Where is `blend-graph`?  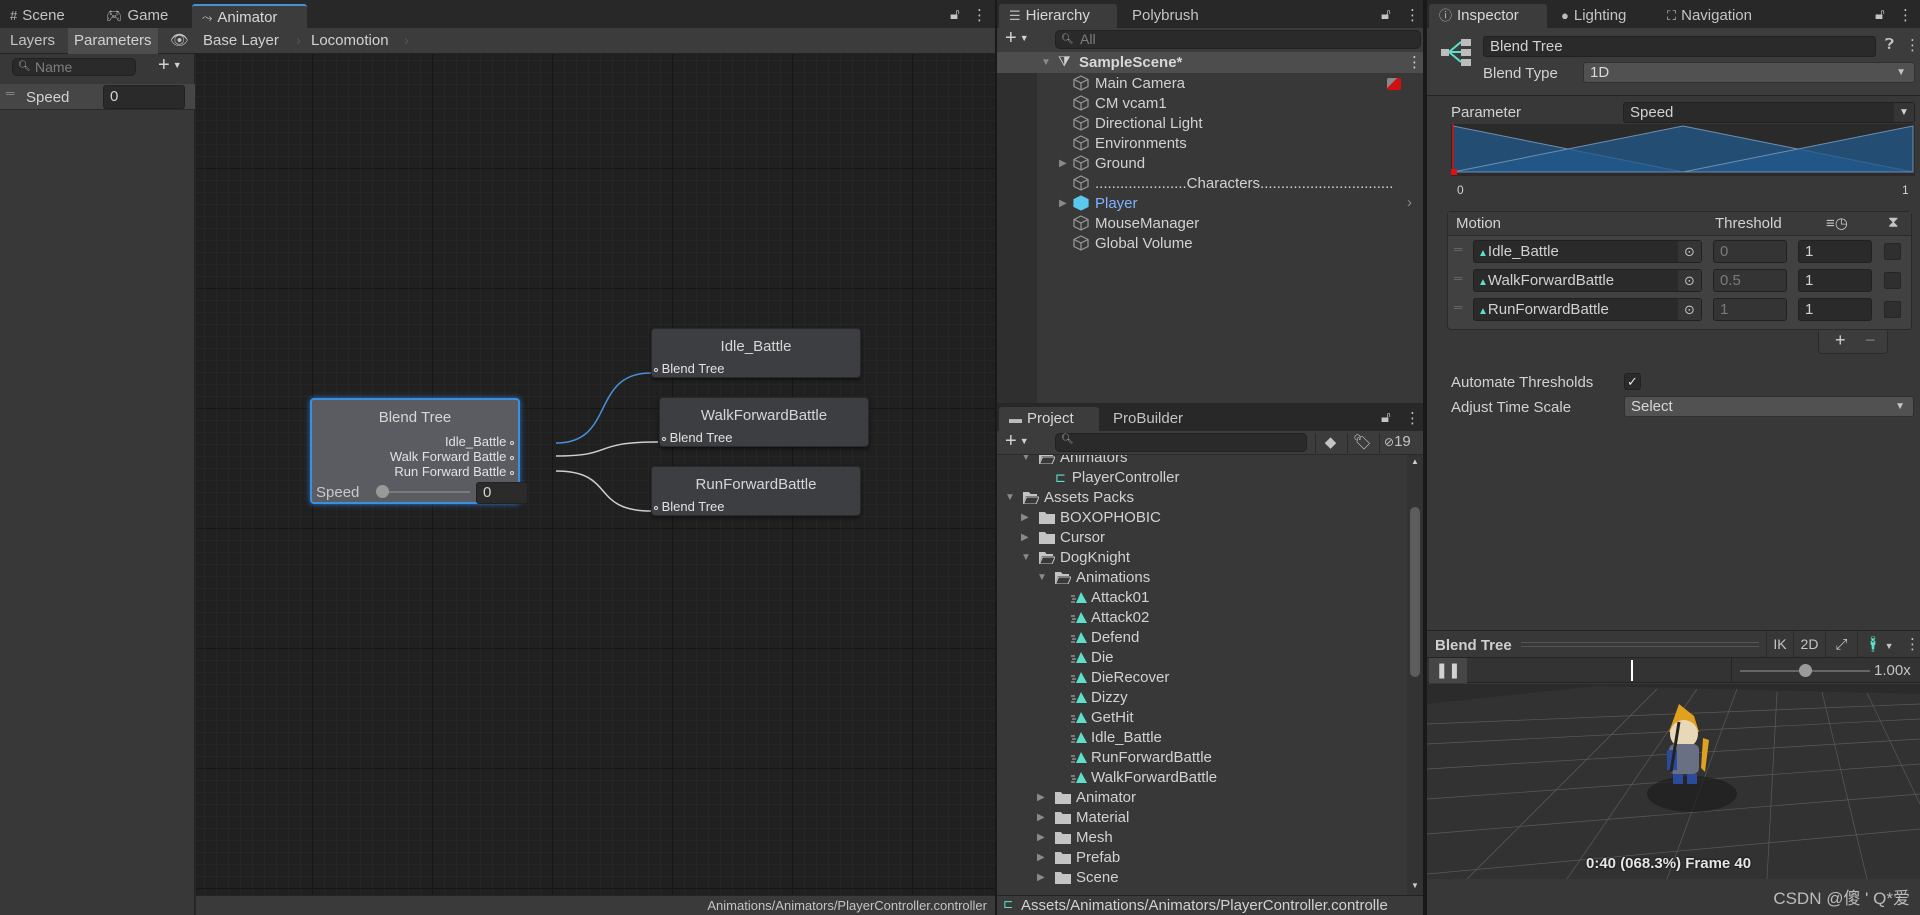 blend-graph is located at coordinates (1683, 150).